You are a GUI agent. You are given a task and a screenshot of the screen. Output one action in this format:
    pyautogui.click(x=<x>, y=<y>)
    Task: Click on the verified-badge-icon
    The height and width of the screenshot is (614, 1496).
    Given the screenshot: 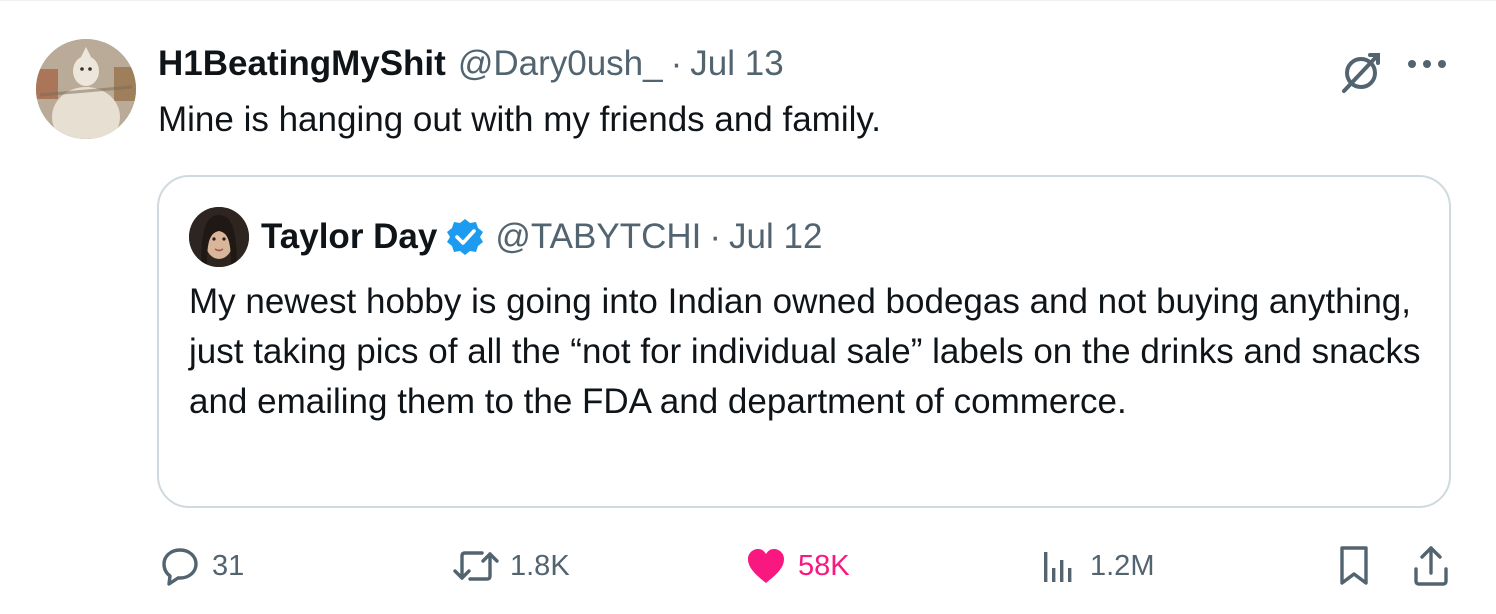 What is the action you would take?
    pyautogui.click(x=465, y=237)
    